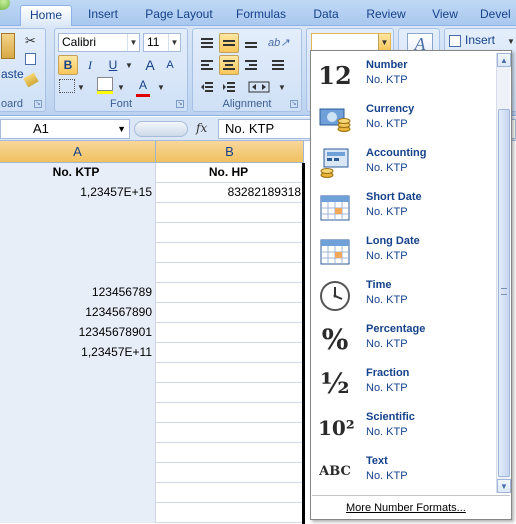 This screenshot has width=516, height=524. What do you see at coordinates (403, 251) in the screenshot?
I see `format-option-long-date: Long Date No. KTP` at bounding box center [403, 251].